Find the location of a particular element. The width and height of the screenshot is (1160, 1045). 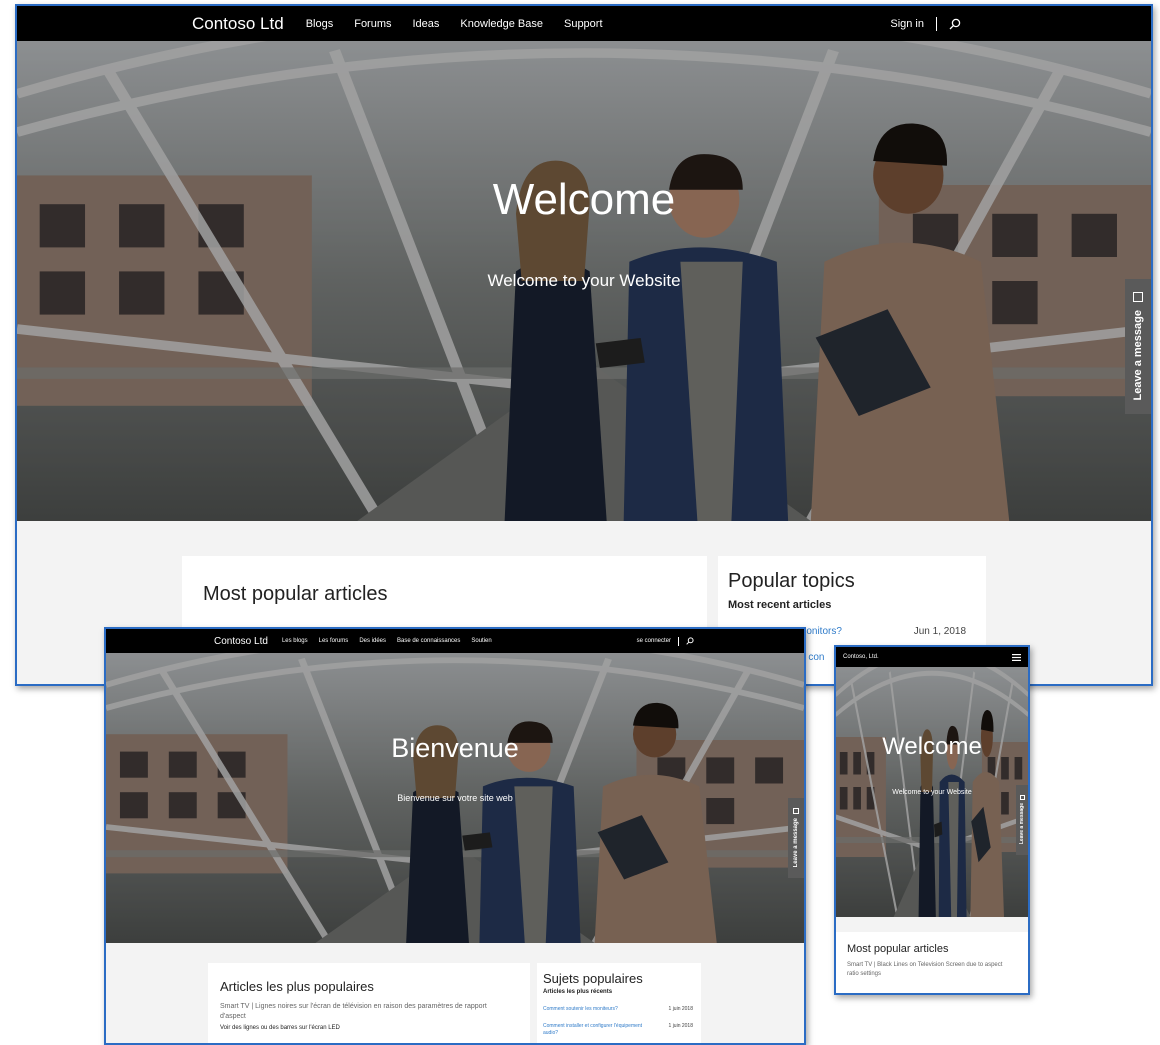

nav-link-support: Support is located at coordinates (583, 24).